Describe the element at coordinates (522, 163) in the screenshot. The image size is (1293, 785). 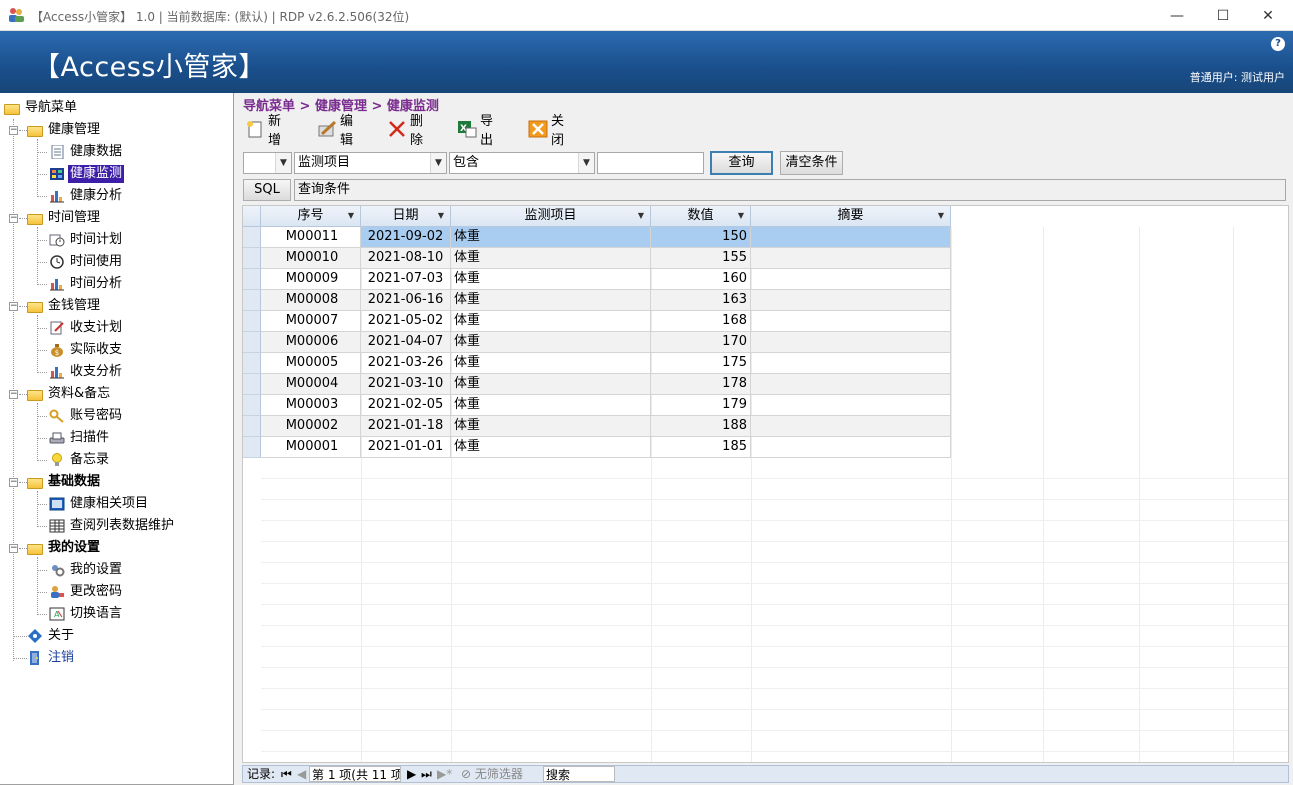
I see `operator-select: 包含 ▼` at that location.